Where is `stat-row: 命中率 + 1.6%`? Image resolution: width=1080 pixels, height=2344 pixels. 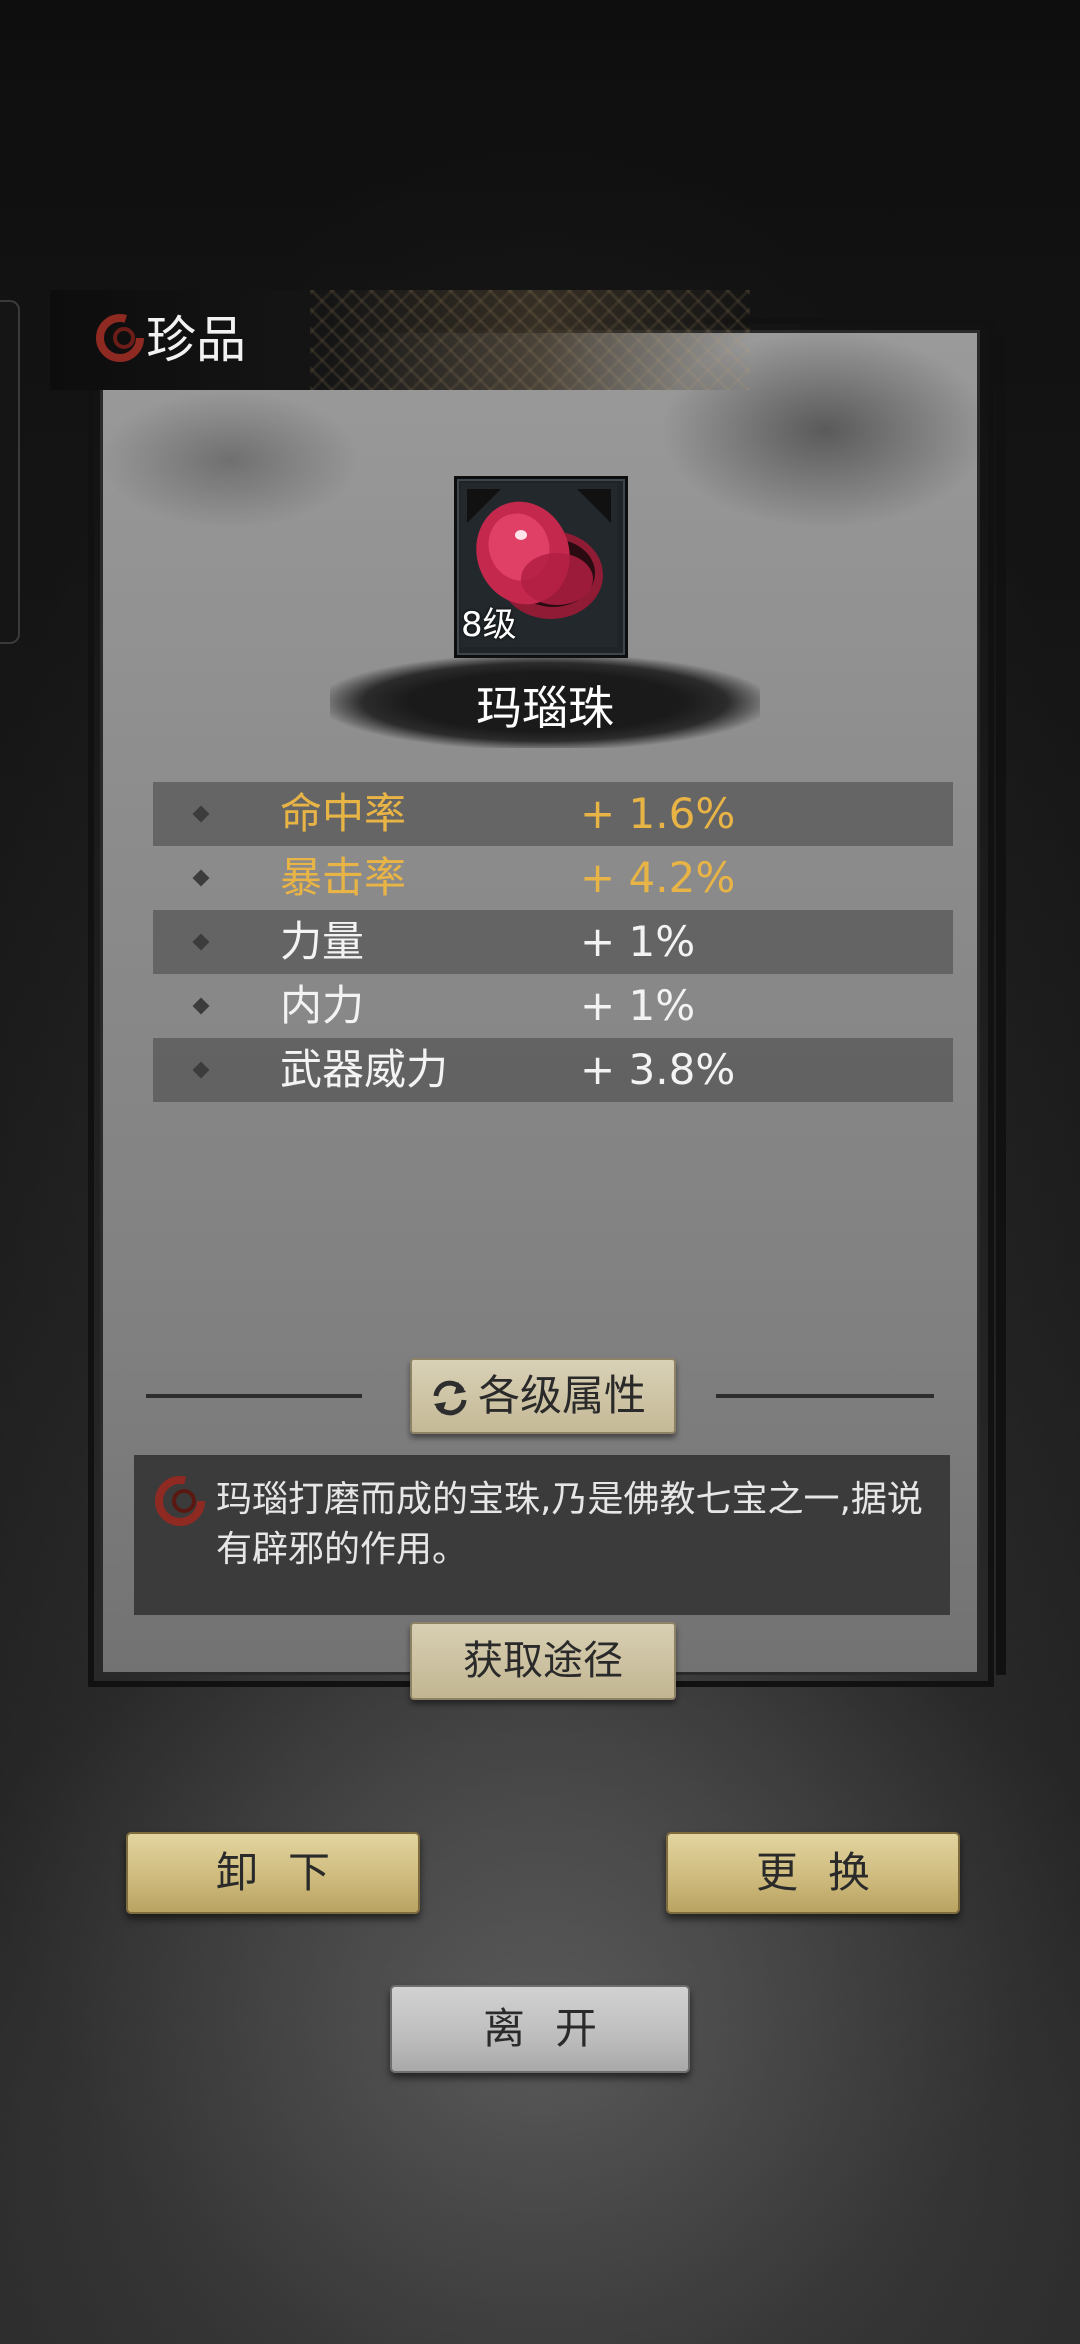 stat-row: 命中率 + 1.6% is located at coordinates (553, 814).